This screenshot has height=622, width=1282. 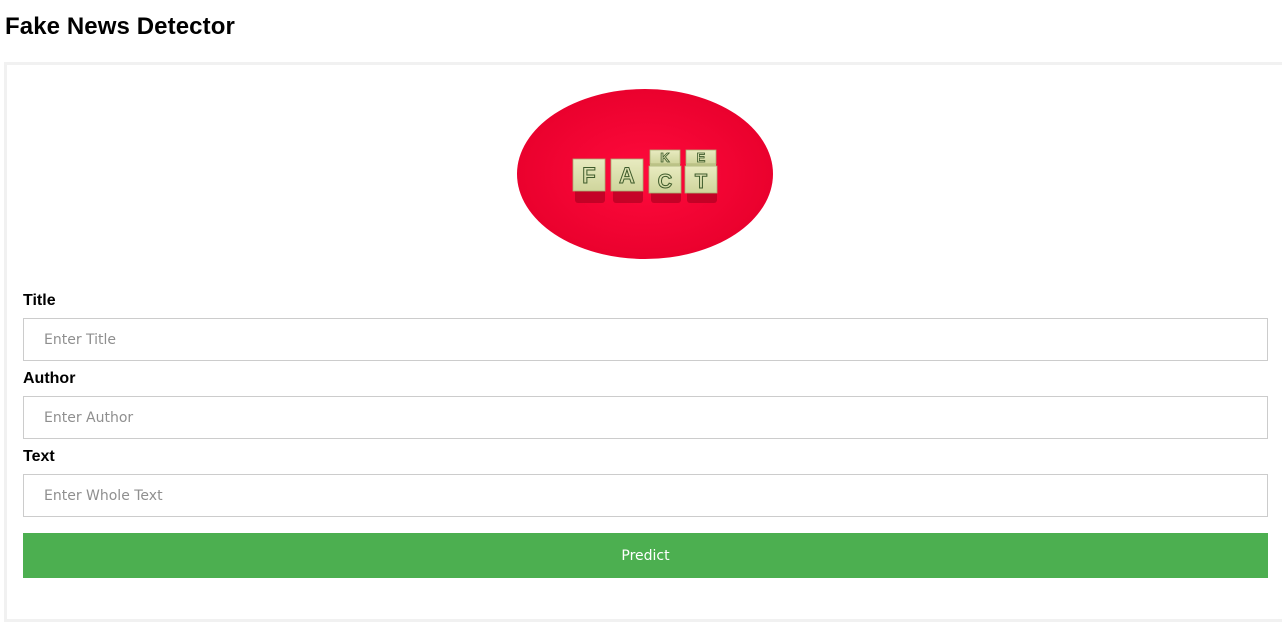 What do you see at coordinates (645, 339) in the screenshot?
I see `title-input` at bounding box center [645, 339].